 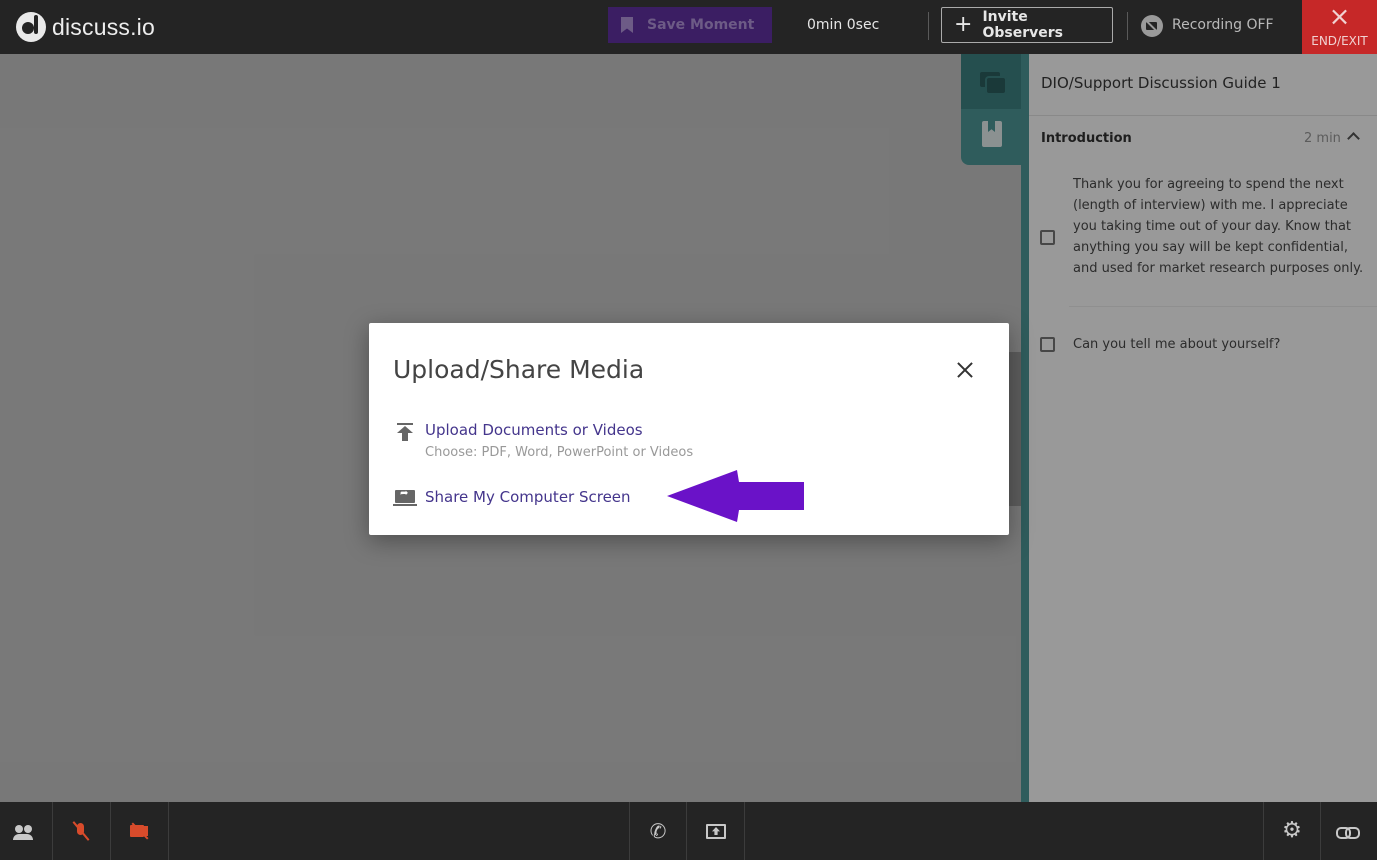 What do you see at coordinates (31, 27) in the screenshot?
I see `logo-icon` at bounding box center [31, 27].